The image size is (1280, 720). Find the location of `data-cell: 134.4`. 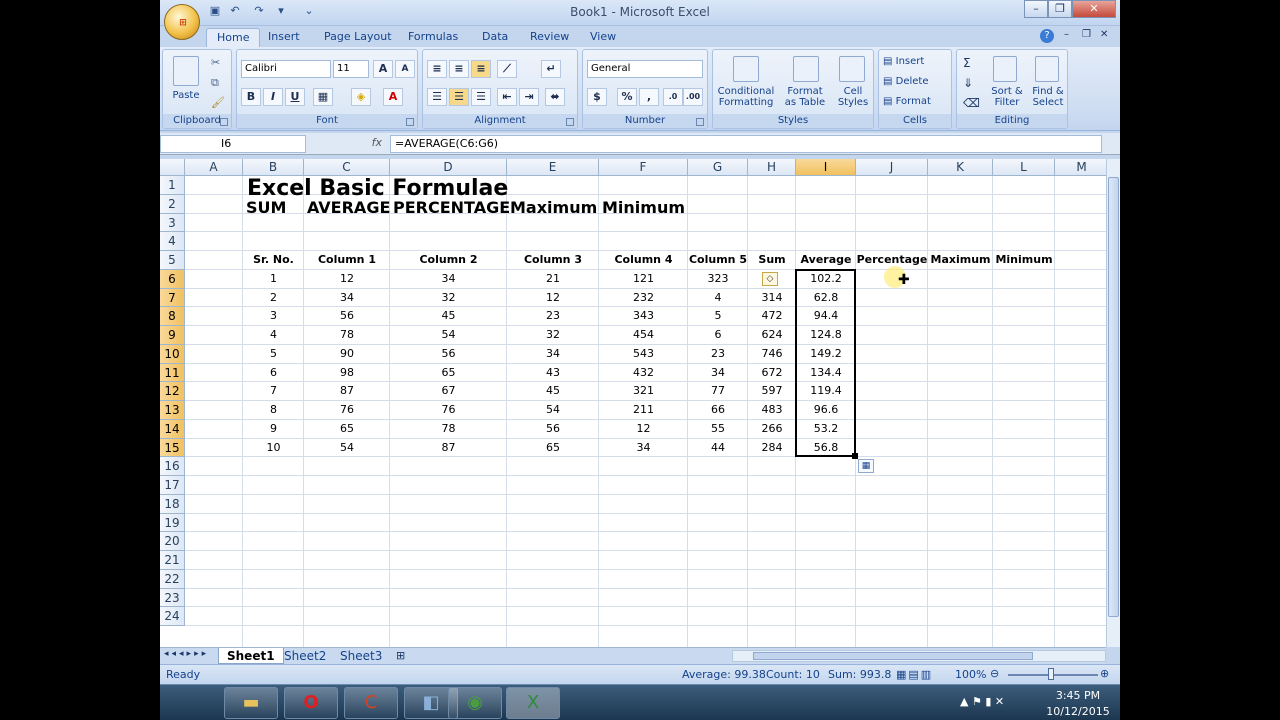

data-cell: 134.4 is located at coordinates (826, 373).